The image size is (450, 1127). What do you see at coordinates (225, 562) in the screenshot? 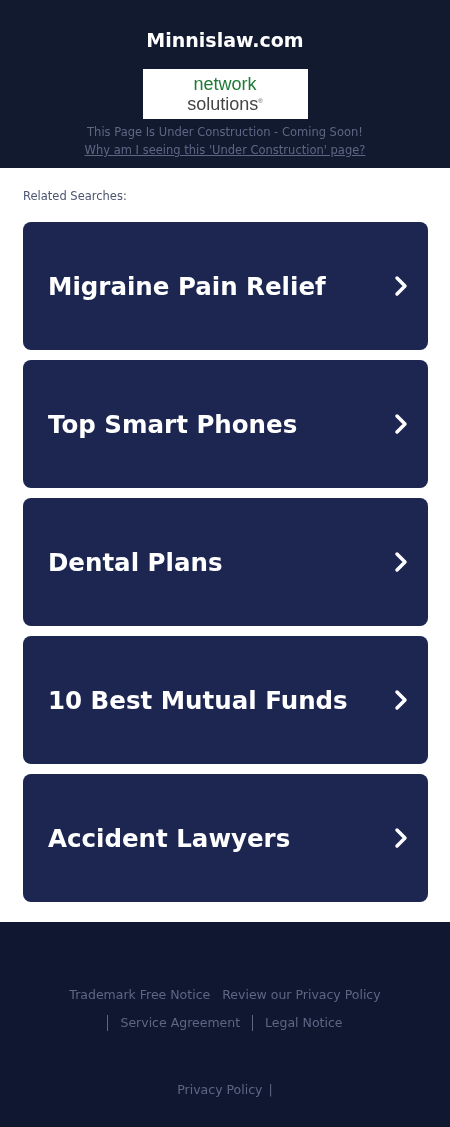
I see `search-link-card: Dental Plans` at bounding box center [225, 562].